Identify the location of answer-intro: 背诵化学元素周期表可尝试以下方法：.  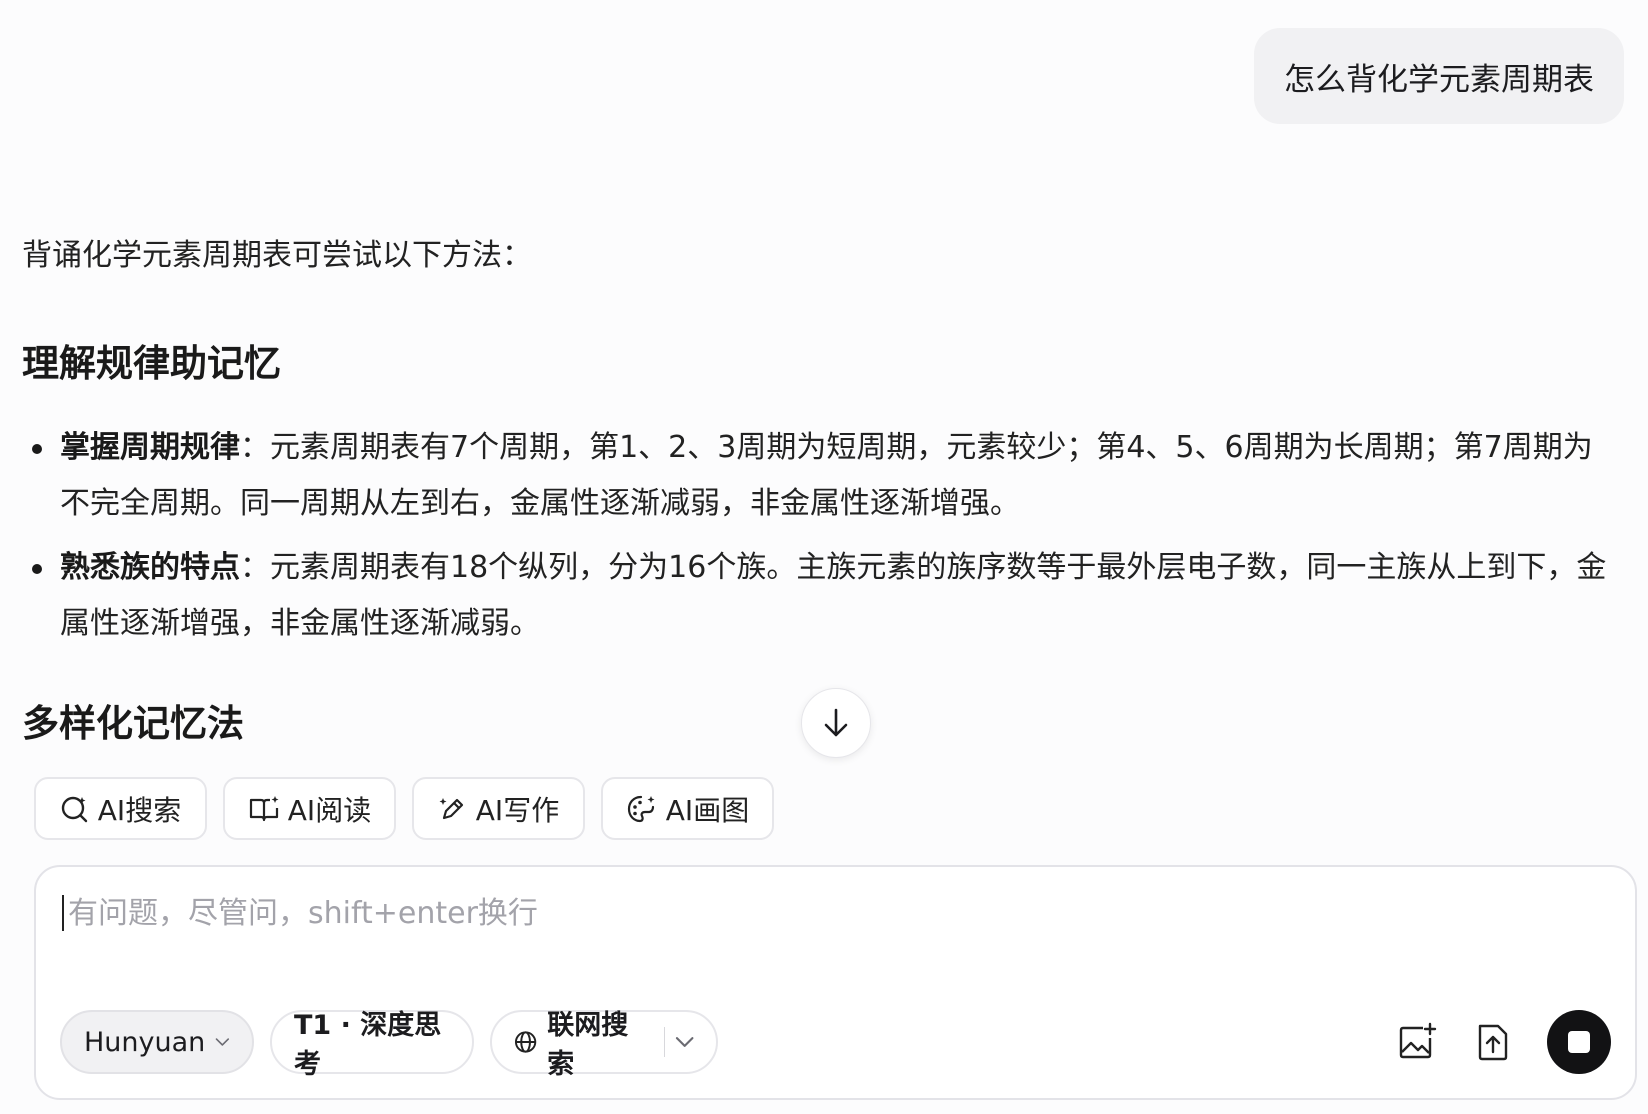
(277, 255).